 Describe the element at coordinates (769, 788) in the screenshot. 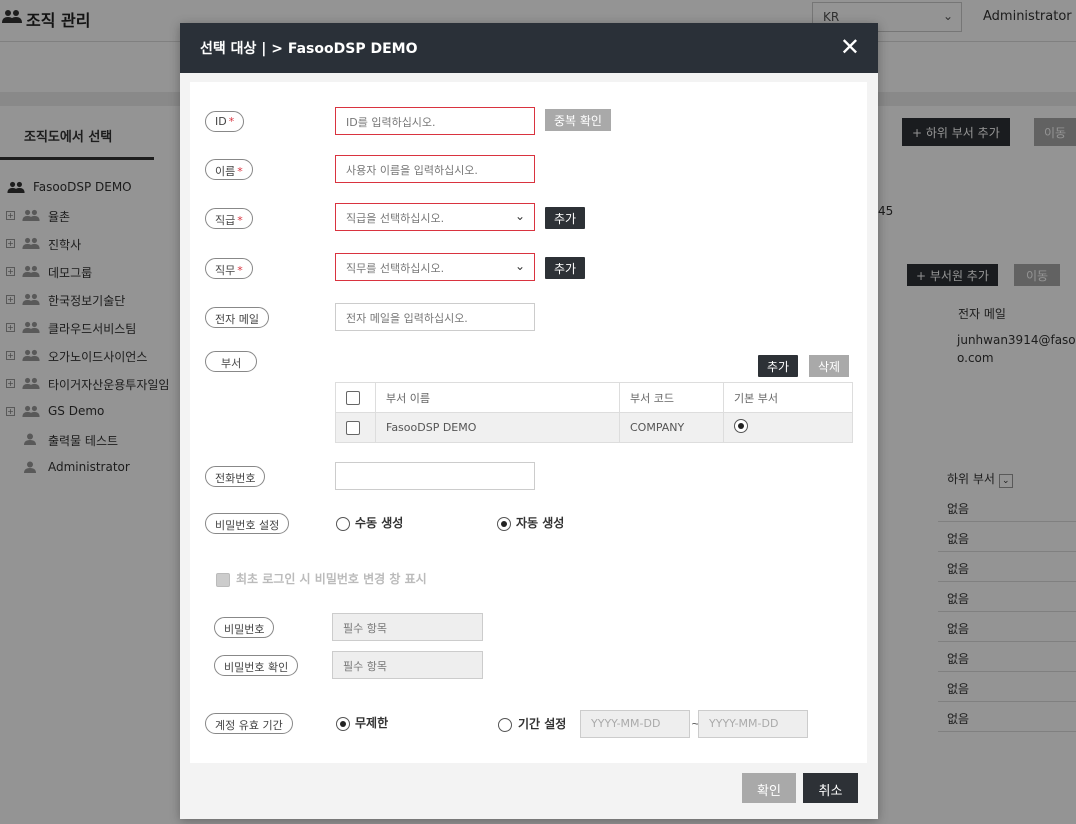

I see `confirm-button: 확인` at that location.